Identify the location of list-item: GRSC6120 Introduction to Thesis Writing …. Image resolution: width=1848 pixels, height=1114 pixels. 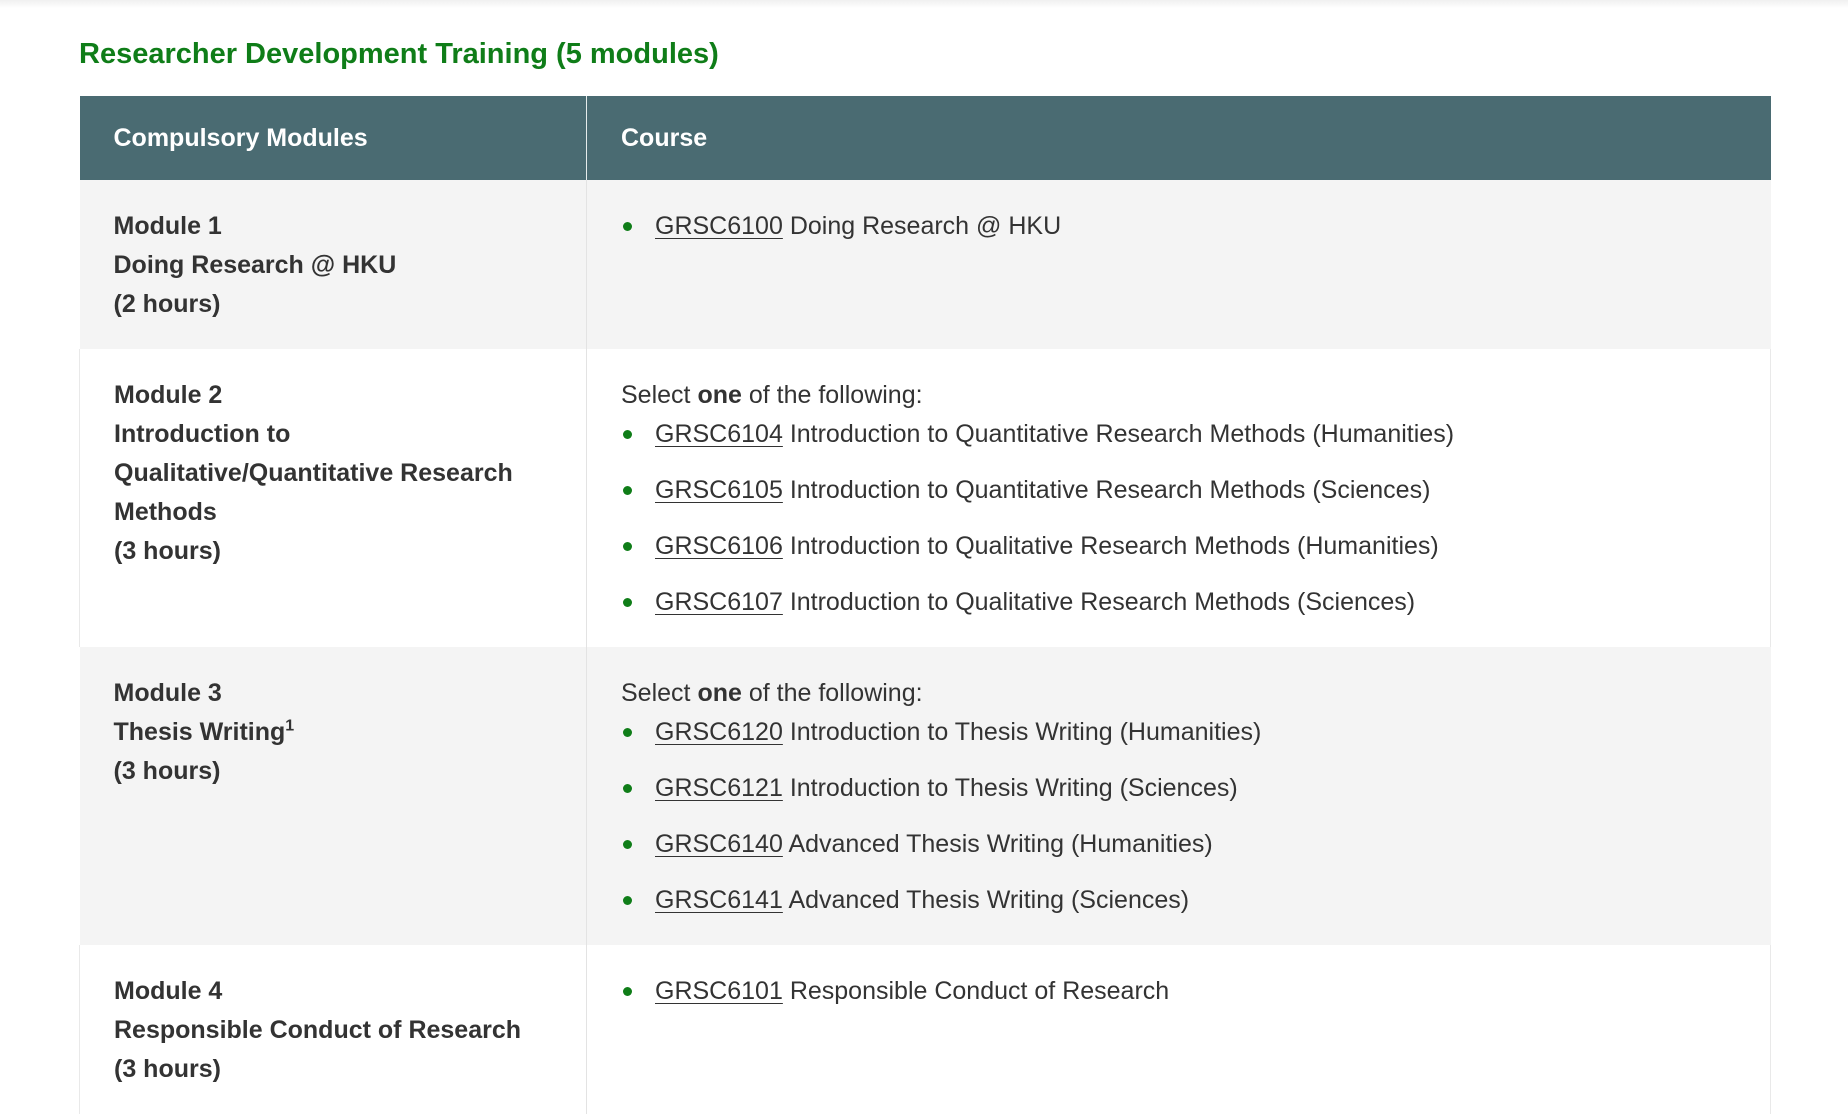
(1179, 732).